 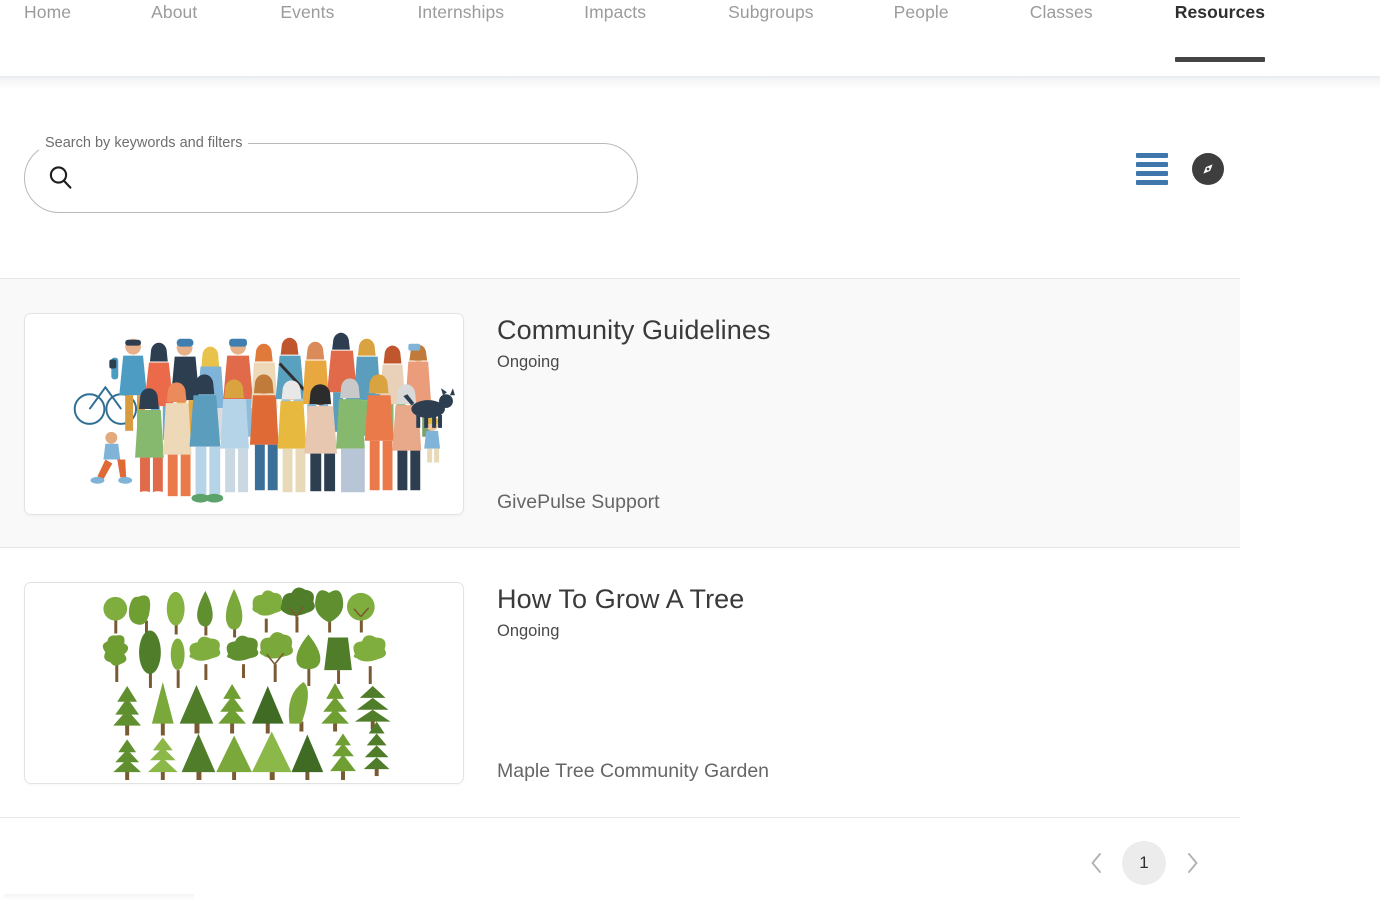 What do you see at coordinates (1152, 169) in the screenshot?
I see `list-view-icon` at bounding box center [1152, 169].